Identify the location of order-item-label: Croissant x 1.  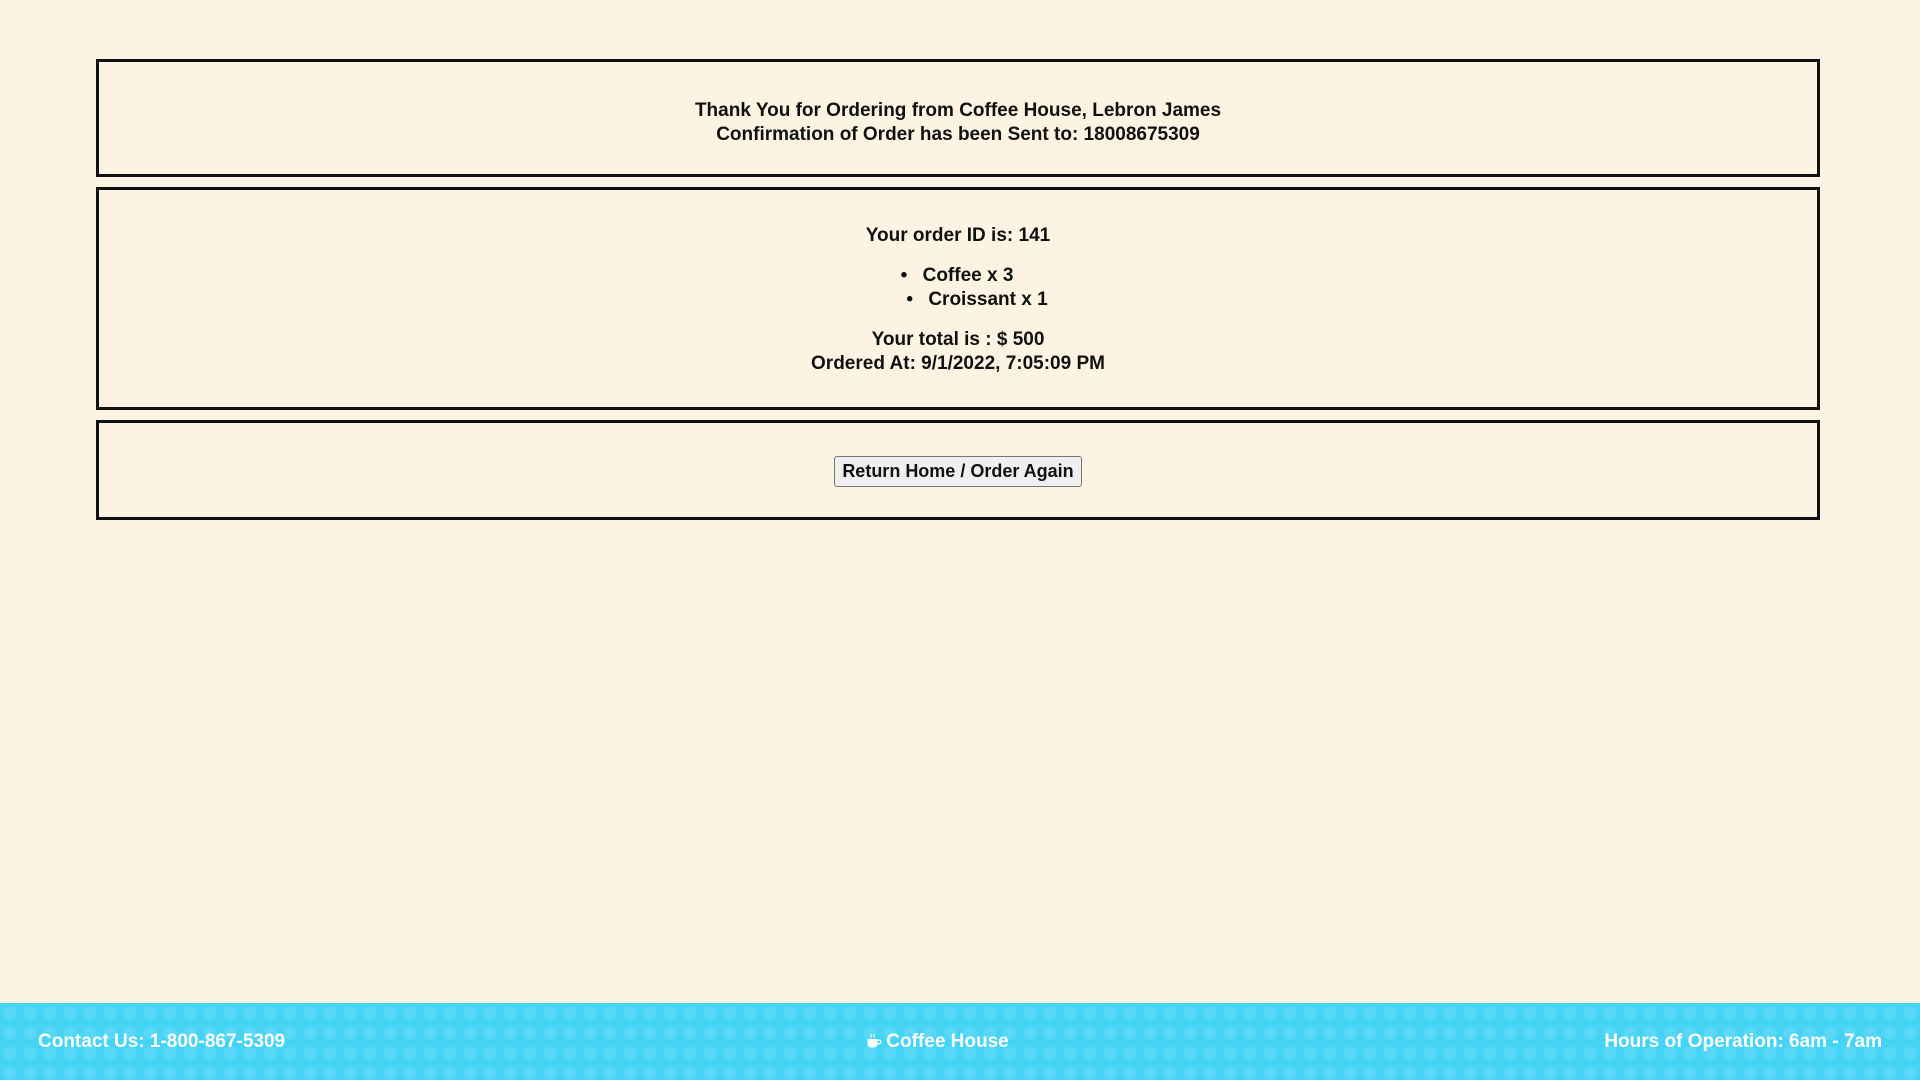
(988, 299).